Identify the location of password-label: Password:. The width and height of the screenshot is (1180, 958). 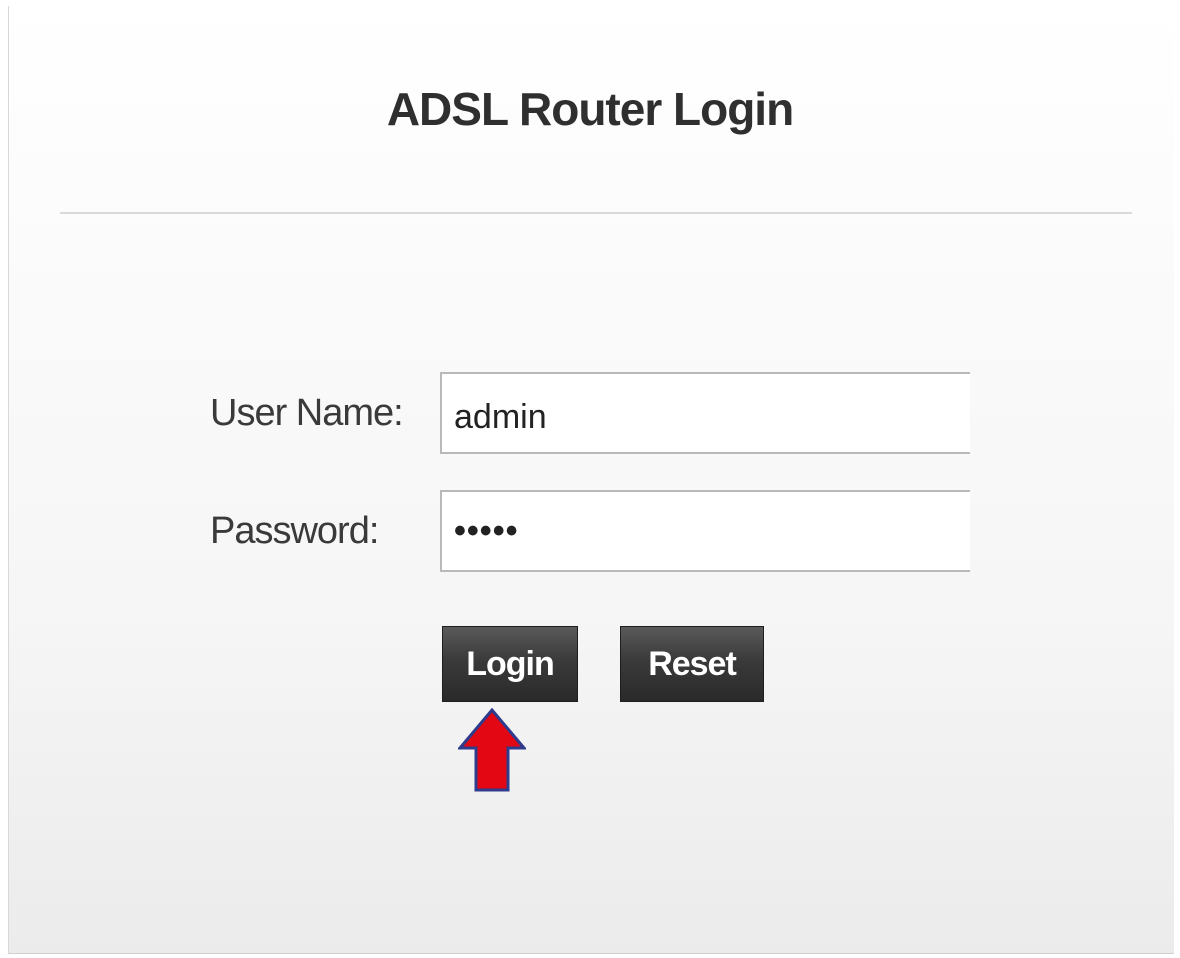
(294, 531).